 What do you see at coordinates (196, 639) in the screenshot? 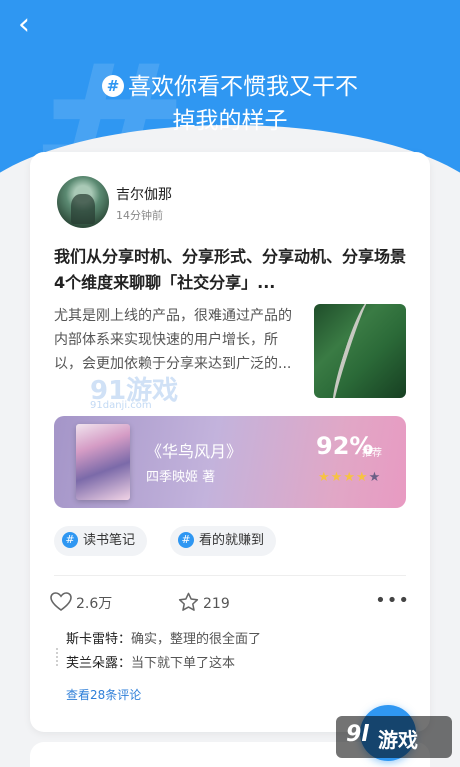
I see `comment-text: 确实，整理的很全面了` at bounding box center [196, 639].